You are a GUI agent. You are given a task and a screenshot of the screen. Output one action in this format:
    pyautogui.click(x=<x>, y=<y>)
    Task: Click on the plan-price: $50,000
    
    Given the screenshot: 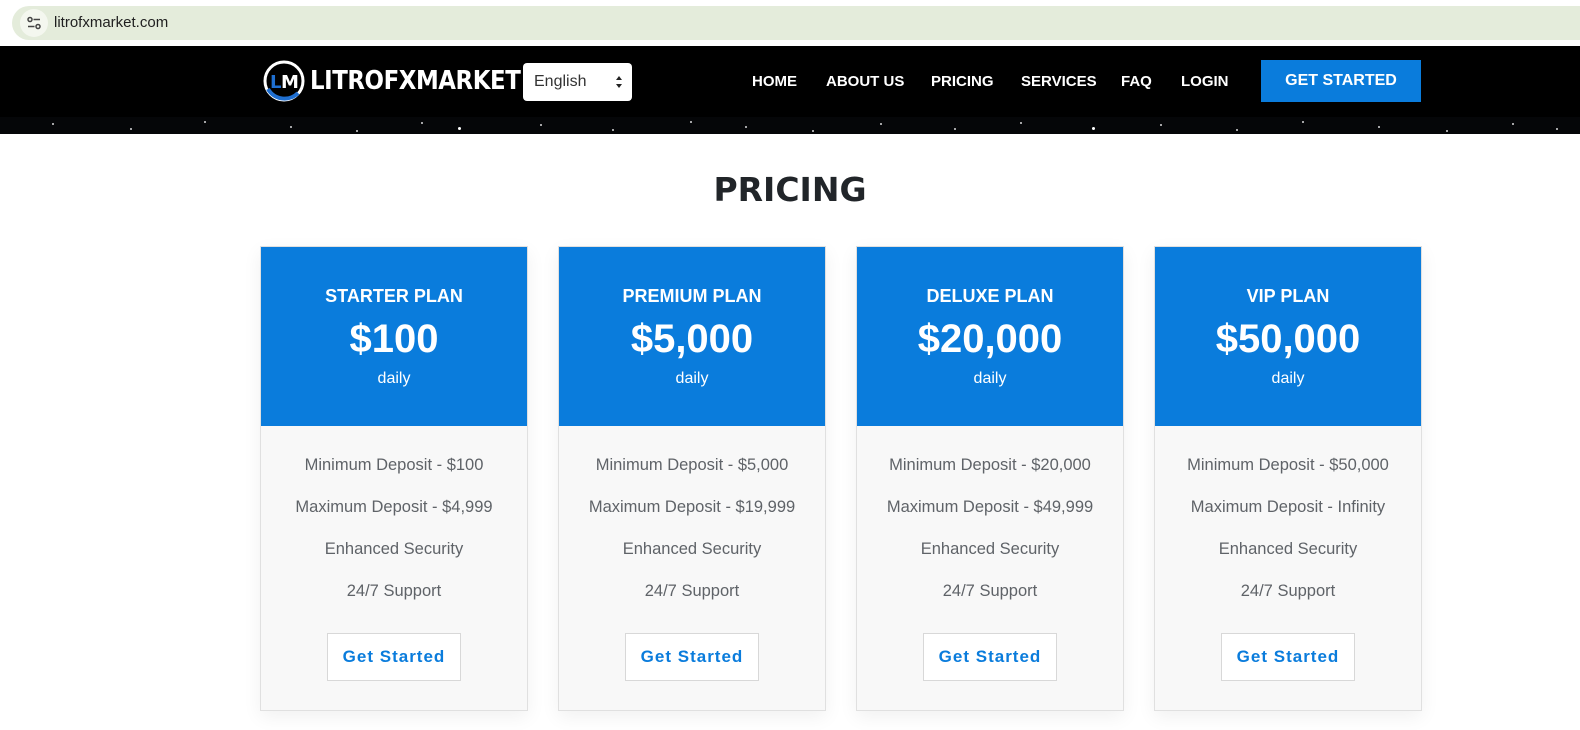 What is the action you would take?
    pyautogui.click(x=1288, y=339)
    